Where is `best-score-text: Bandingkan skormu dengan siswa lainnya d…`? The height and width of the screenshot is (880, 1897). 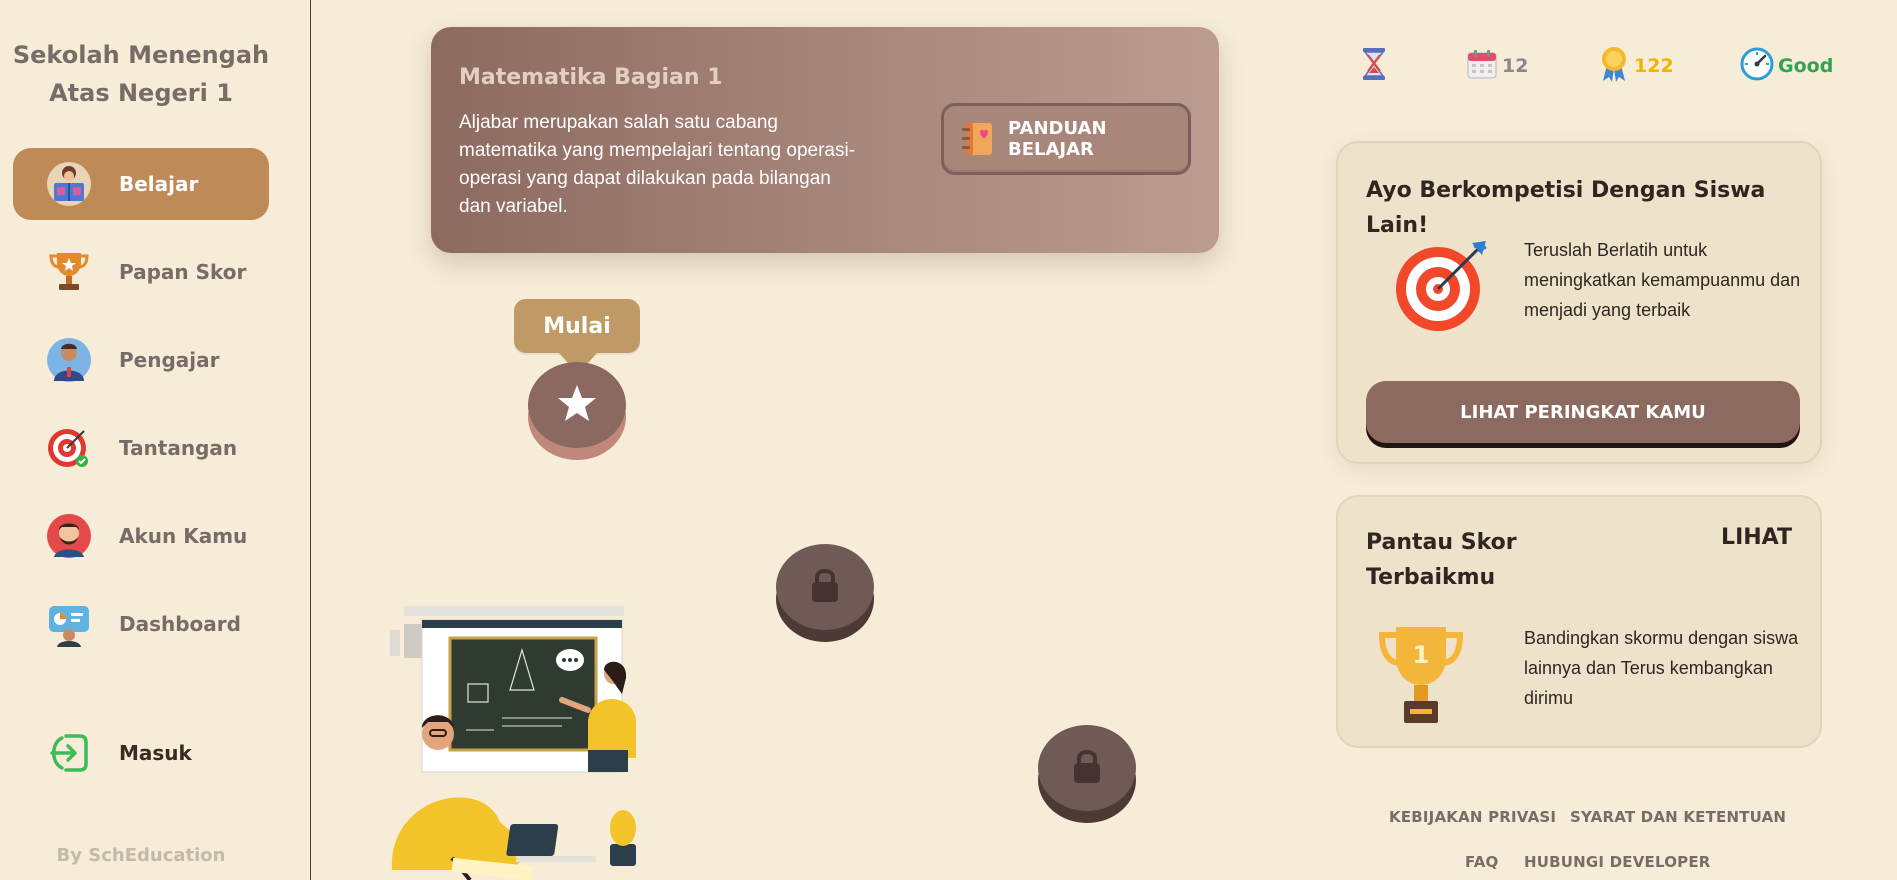 best-score-text: Bandingkan skormu dengan siswa lainnya d… is located at coordinates (1661, 668).